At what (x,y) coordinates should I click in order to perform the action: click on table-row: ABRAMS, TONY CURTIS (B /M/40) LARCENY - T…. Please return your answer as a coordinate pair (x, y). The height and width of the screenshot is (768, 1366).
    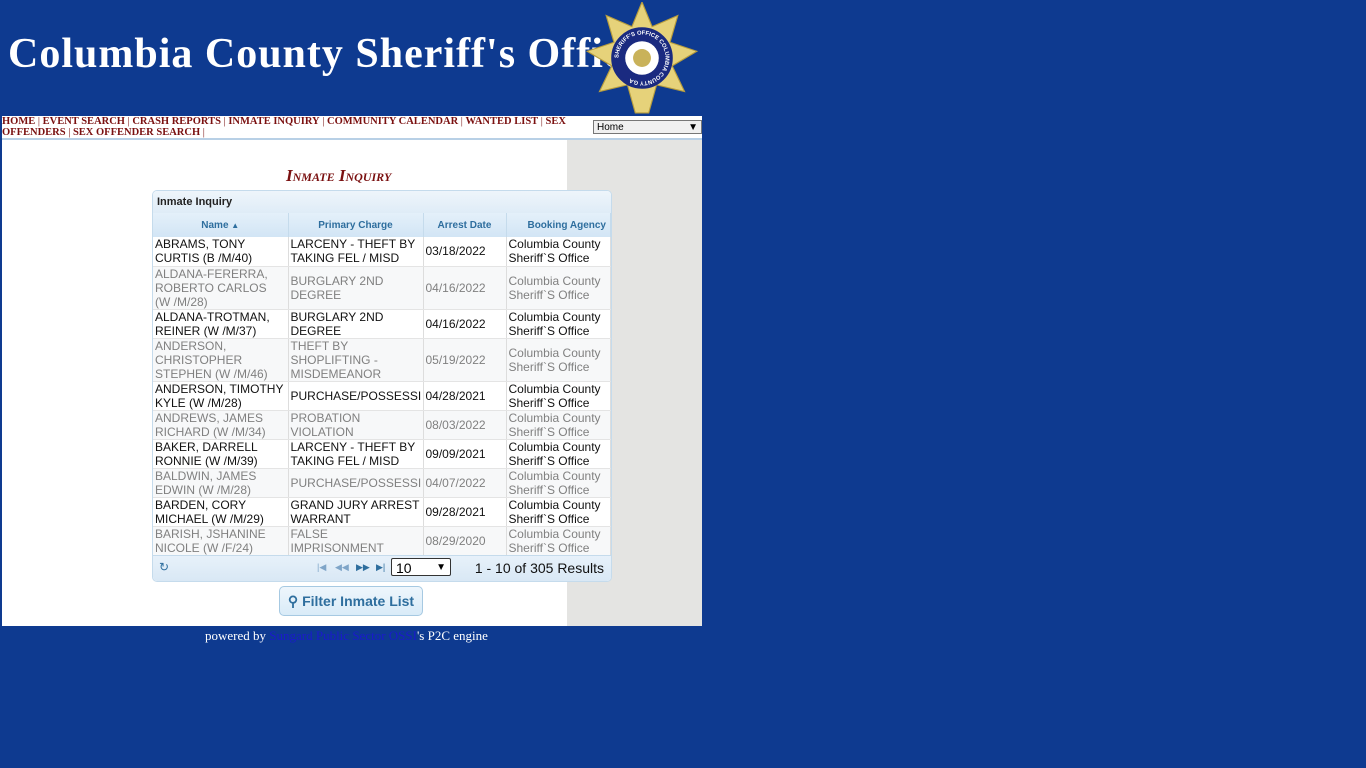
    Looking at the image, I should click on (382, 252).